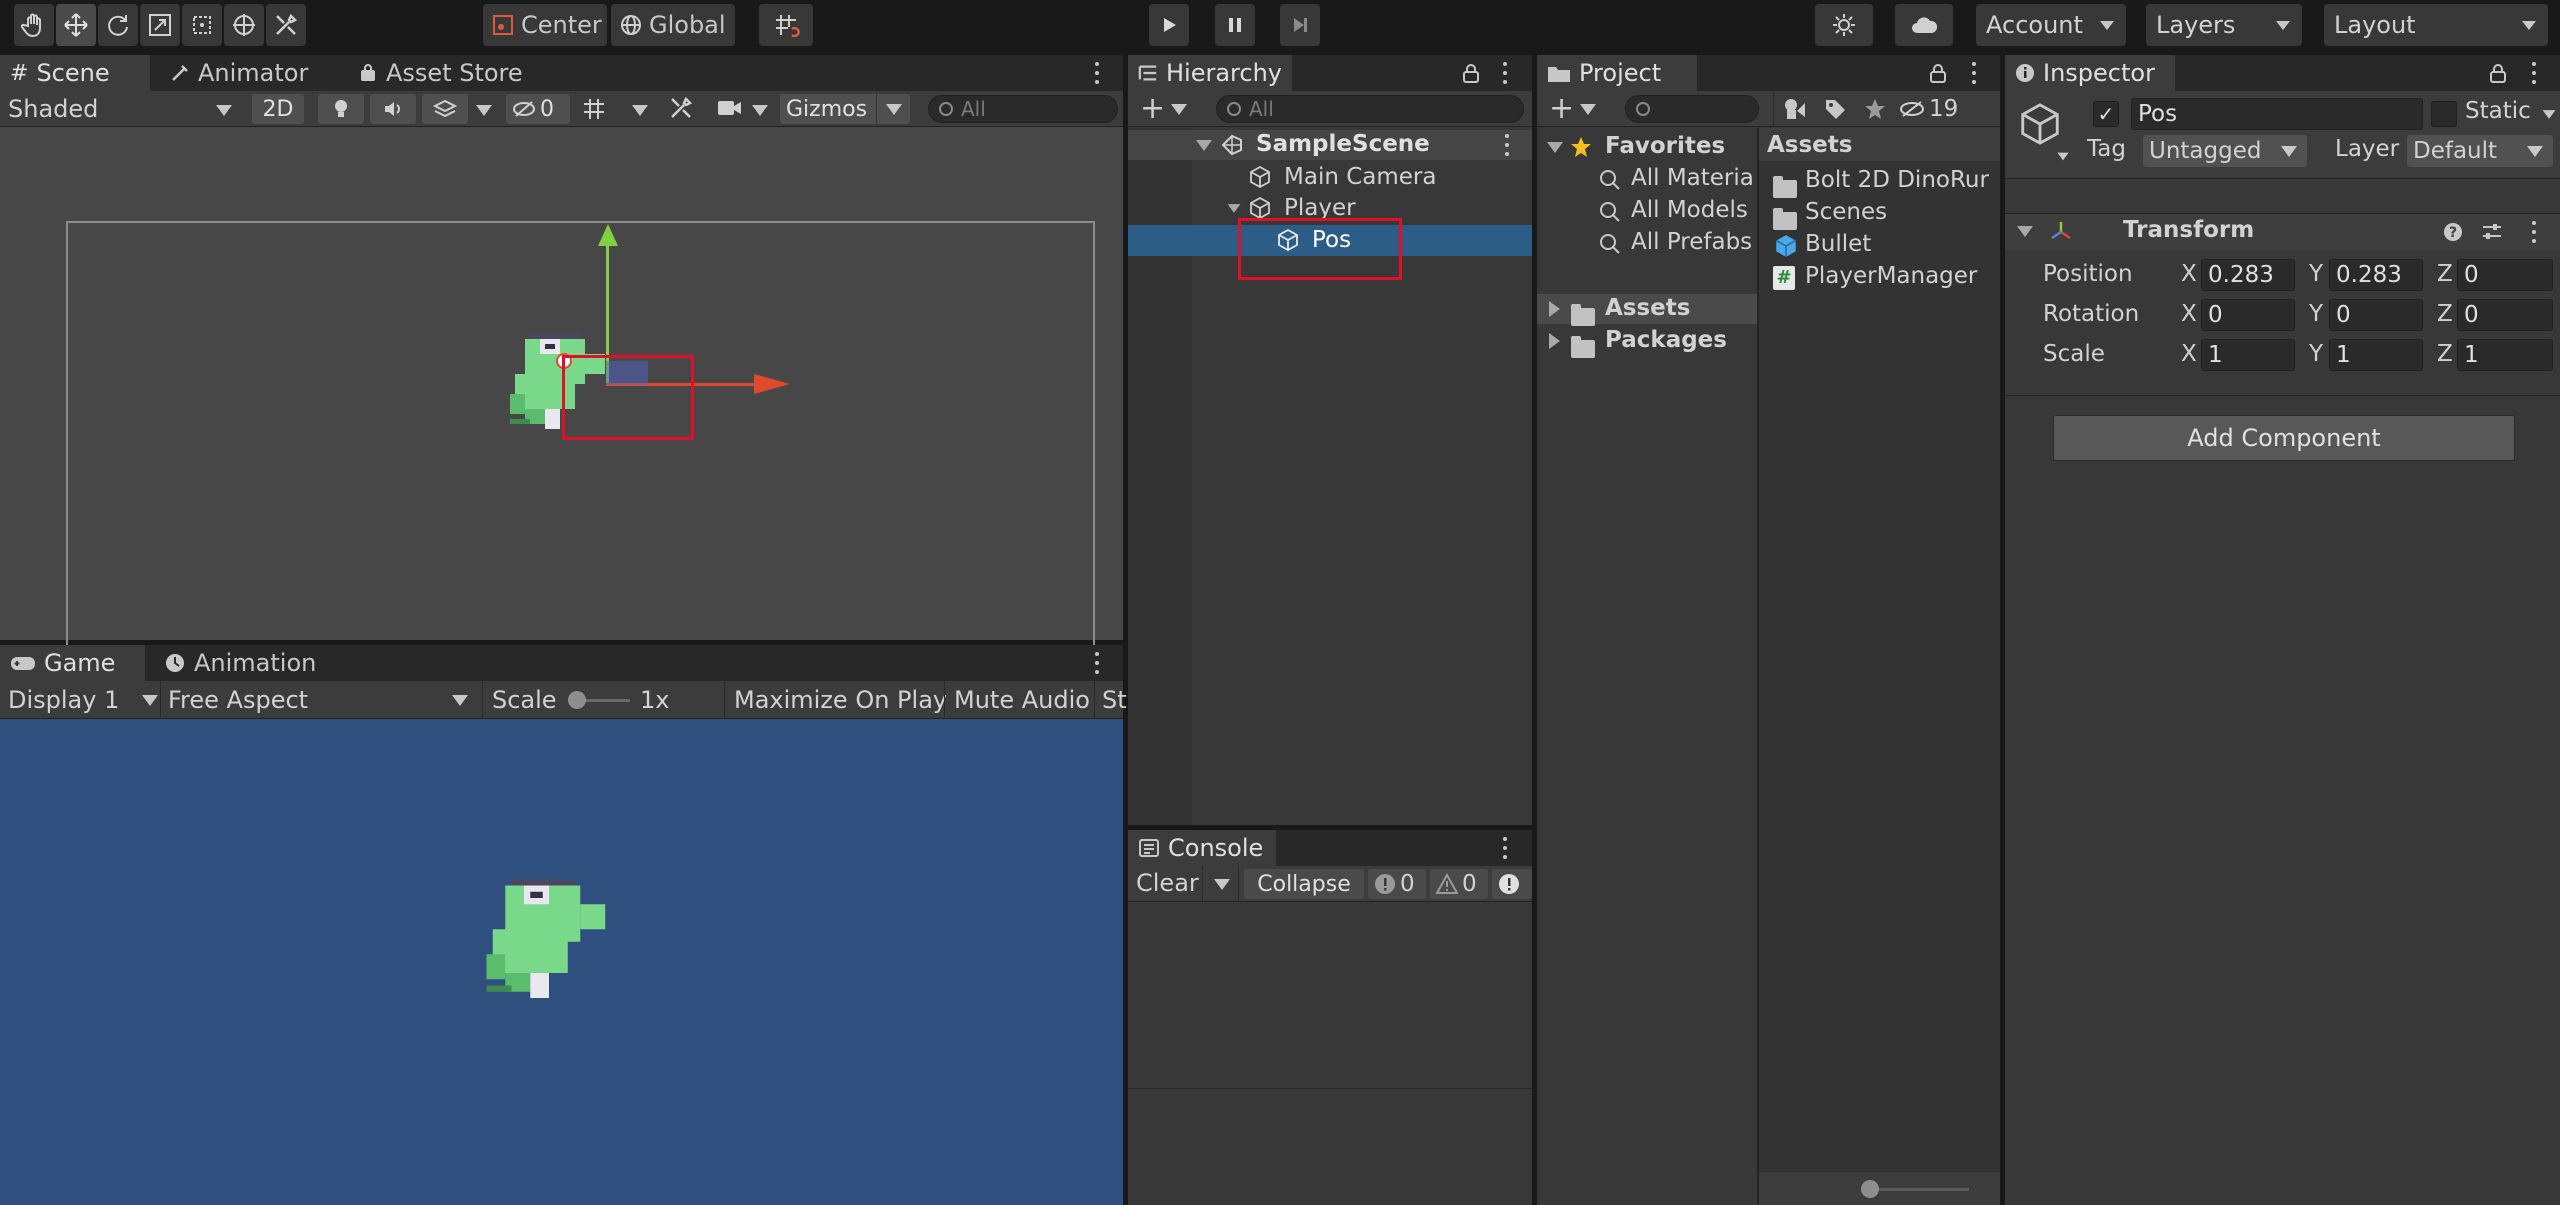 The image size is (2560, 1205). What do you see at coordinates (83, 700) in the screenshot?
I see `display-dropdown: Display 1` at bounding box center [83, 700].